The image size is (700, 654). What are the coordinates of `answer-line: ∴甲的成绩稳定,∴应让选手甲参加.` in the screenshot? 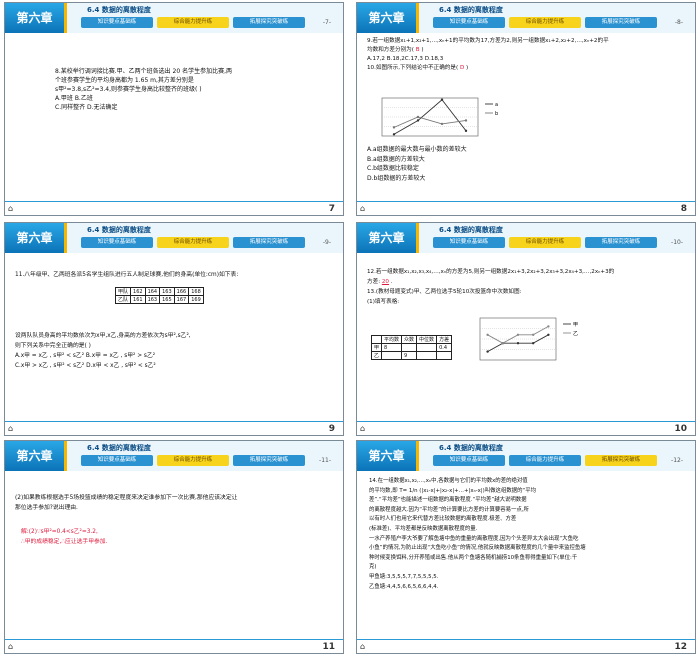 It's located at (64, 542).